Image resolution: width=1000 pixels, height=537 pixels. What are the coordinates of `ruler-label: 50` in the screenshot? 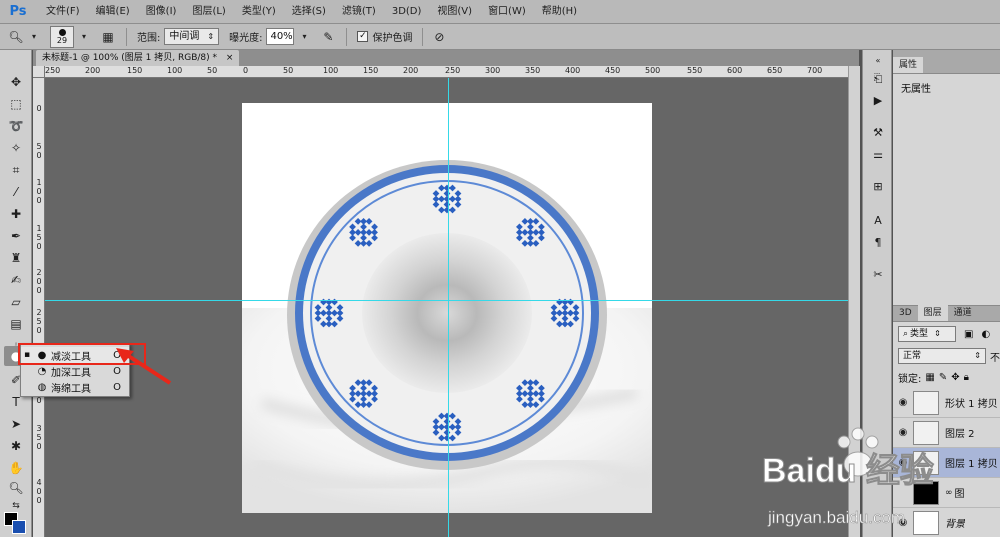 It's located at (288, 70).